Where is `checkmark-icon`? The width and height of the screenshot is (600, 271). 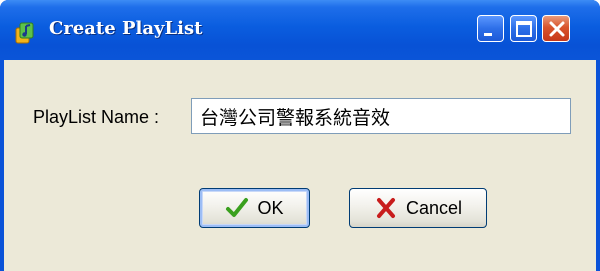 checkmark-icon is located at coordinates (237, 208).